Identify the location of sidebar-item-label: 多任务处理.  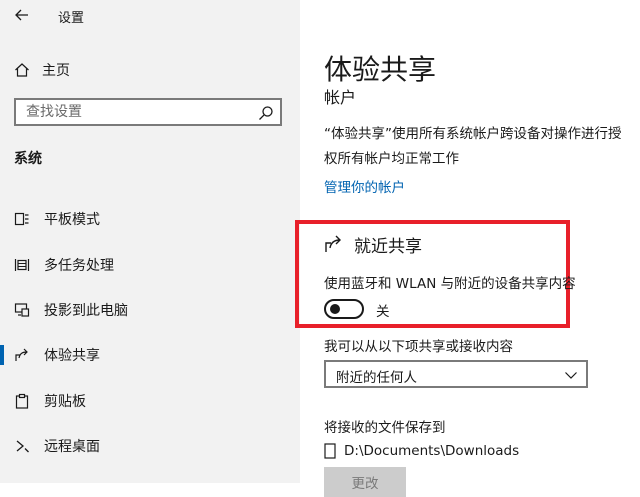
(79, 266).